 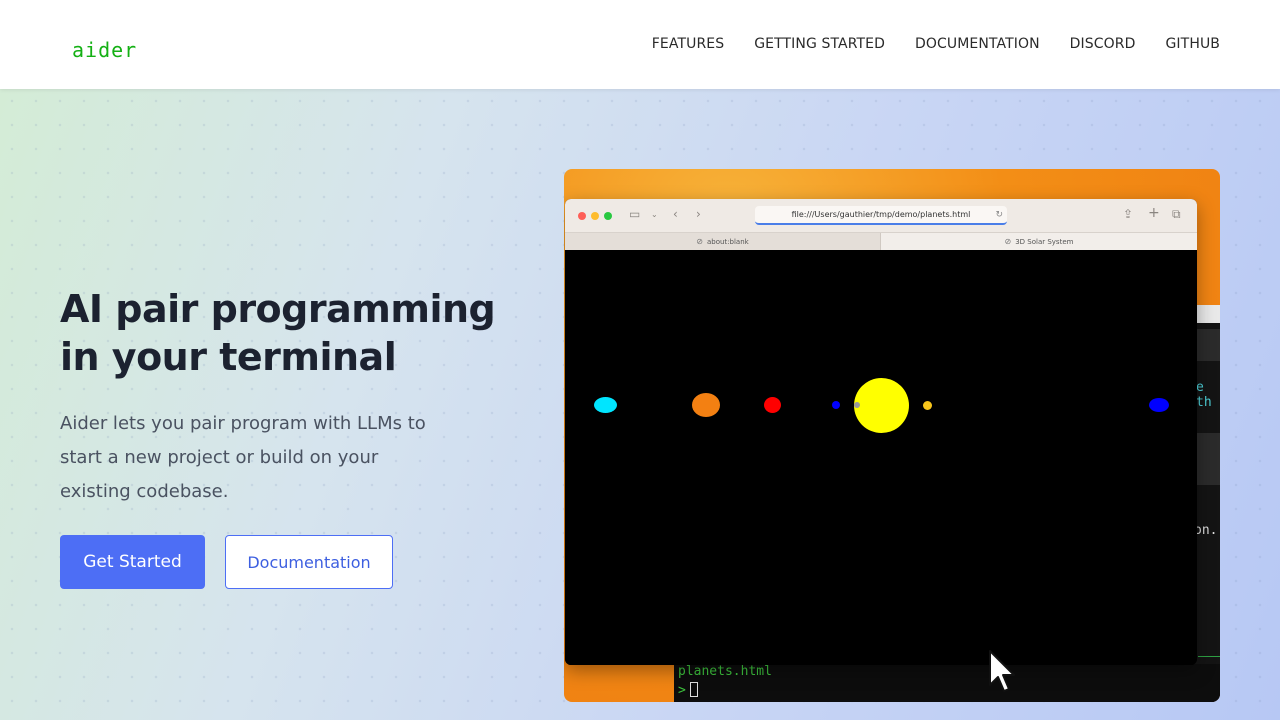 I want to click on tab-3d-solar-system: ⊘ 3D Solar System, so click(x=1039, y=241).